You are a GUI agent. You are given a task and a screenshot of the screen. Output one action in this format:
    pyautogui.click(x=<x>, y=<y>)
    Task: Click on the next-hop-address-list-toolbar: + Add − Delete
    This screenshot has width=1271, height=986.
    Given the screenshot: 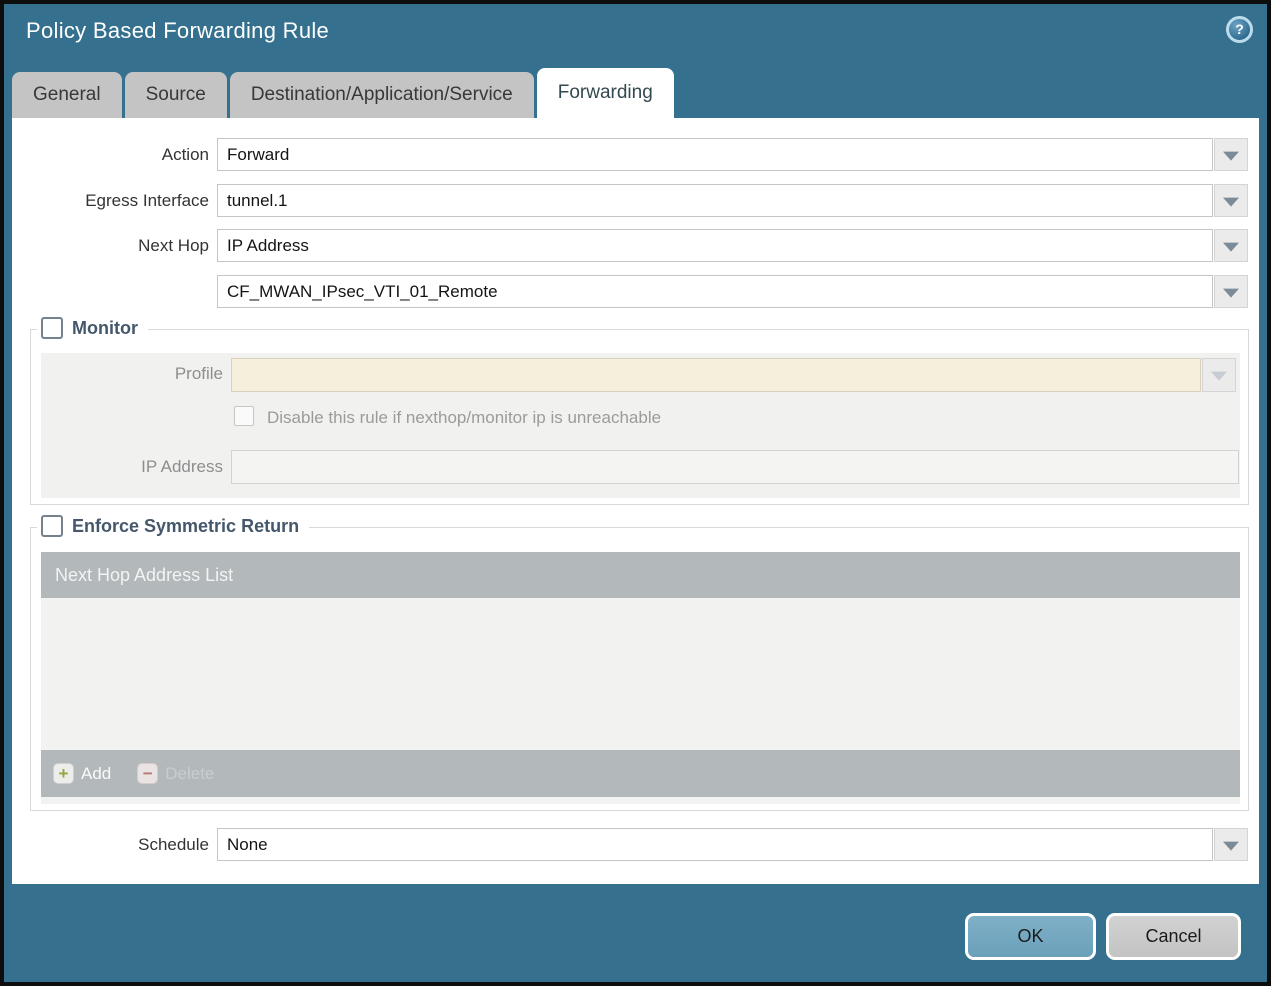 What is the action you would take?
    pyautogui.click(x=640, y=773)
    